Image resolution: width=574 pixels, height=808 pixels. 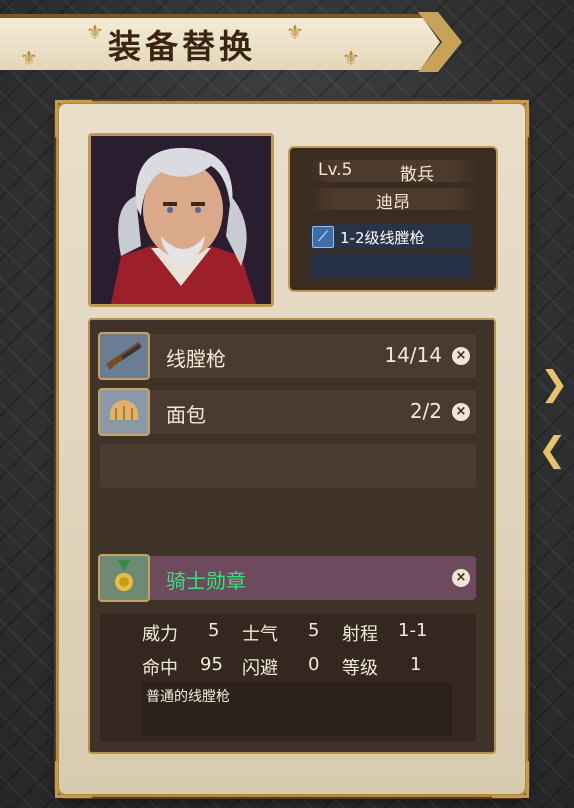 What do you see at coordinates (393, 203) in the screenshot?
I see `character-name: 迪昂` at bounding box center [393, 203].